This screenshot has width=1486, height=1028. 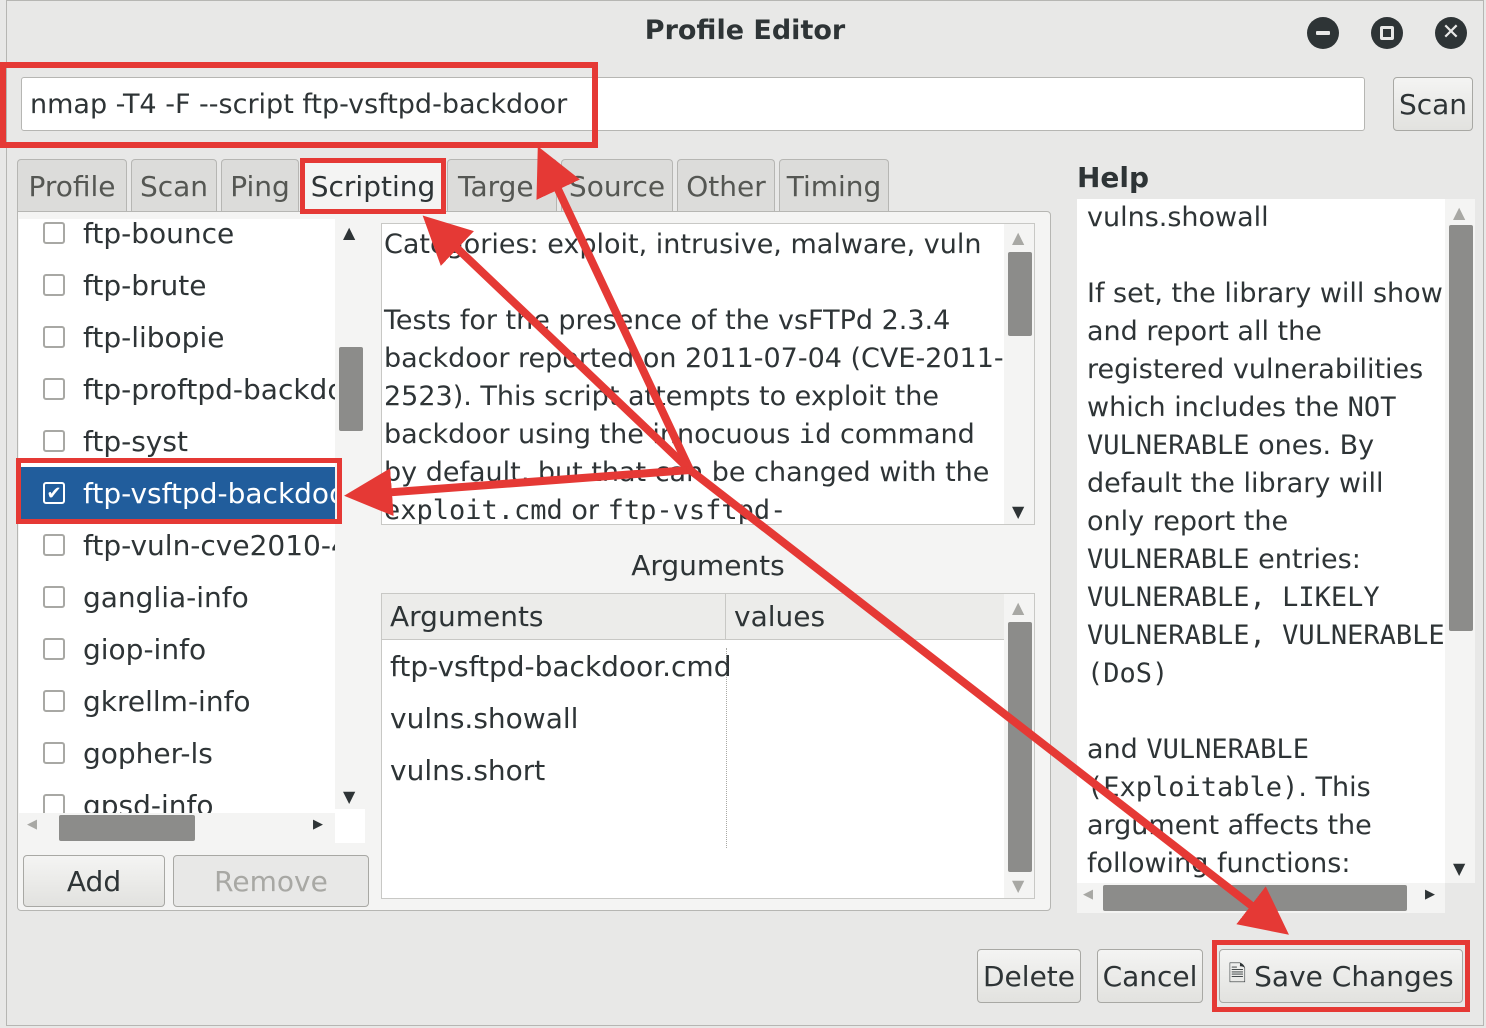 What do you see at coordinates (726, 186) in the screenshot?
I see `tab-other: Other` at bounding box center [726, 186].